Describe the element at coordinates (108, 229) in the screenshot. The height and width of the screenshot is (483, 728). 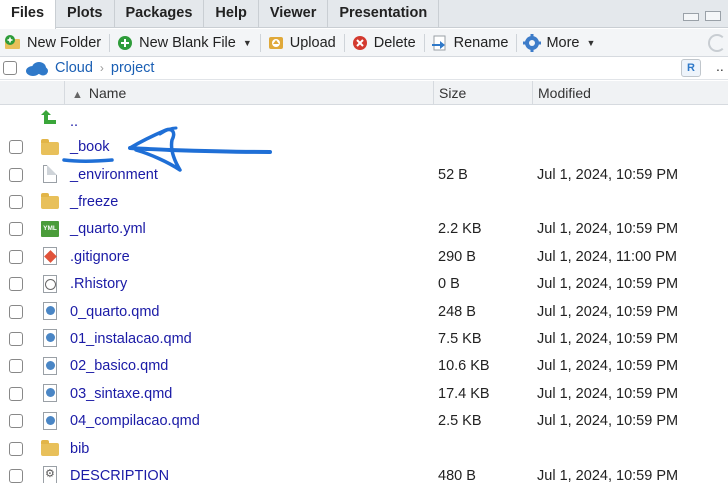
I see `file-name-link: _quarto.yml` at that location.